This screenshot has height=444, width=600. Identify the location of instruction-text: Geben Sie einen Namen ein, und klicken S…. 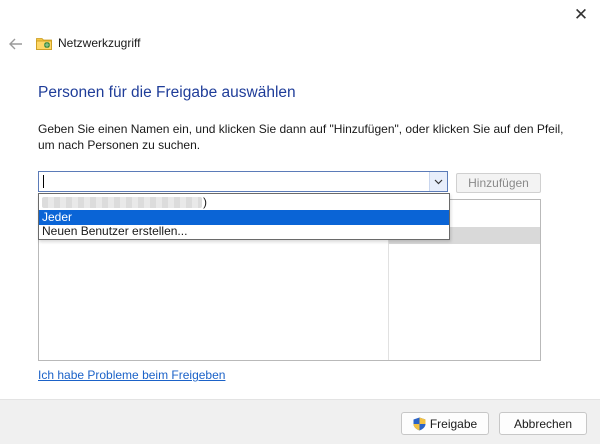
(301, 137).